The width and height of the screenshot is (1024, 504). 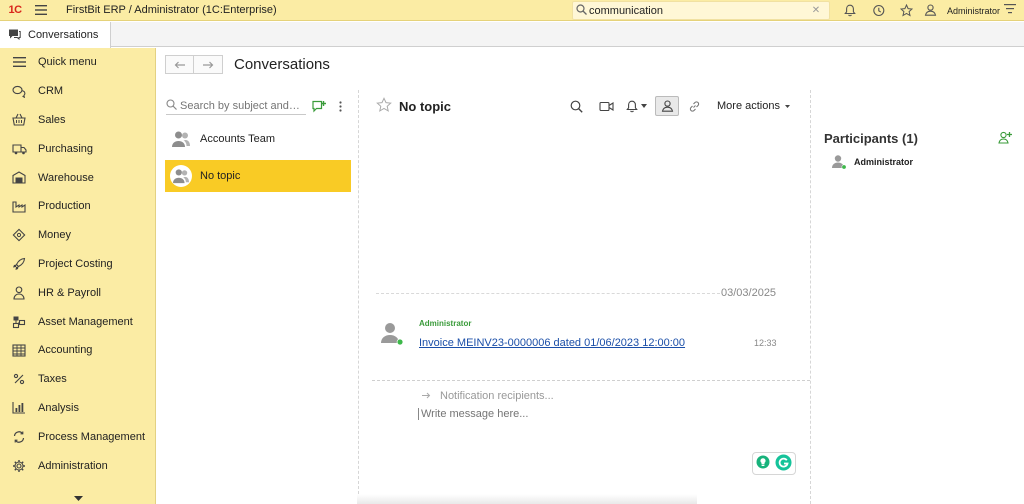 What do you see at coordinates (1005, 139) in the screenshot?
I see `add-participant-icon` at bounding box center [1005, 139].